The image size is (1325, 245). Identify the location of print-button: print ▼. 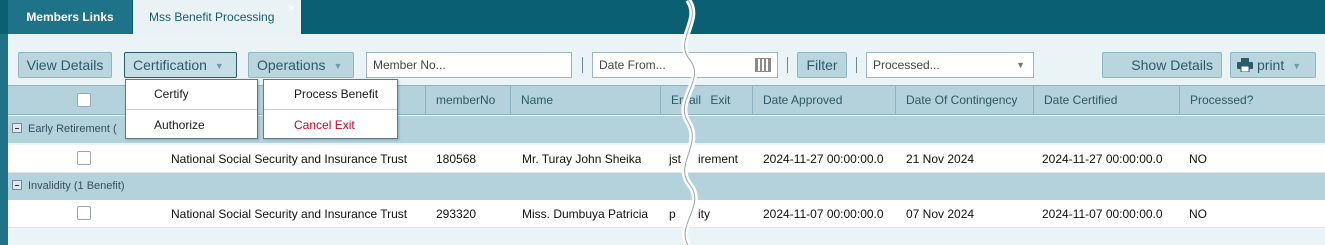
(1273, 65).